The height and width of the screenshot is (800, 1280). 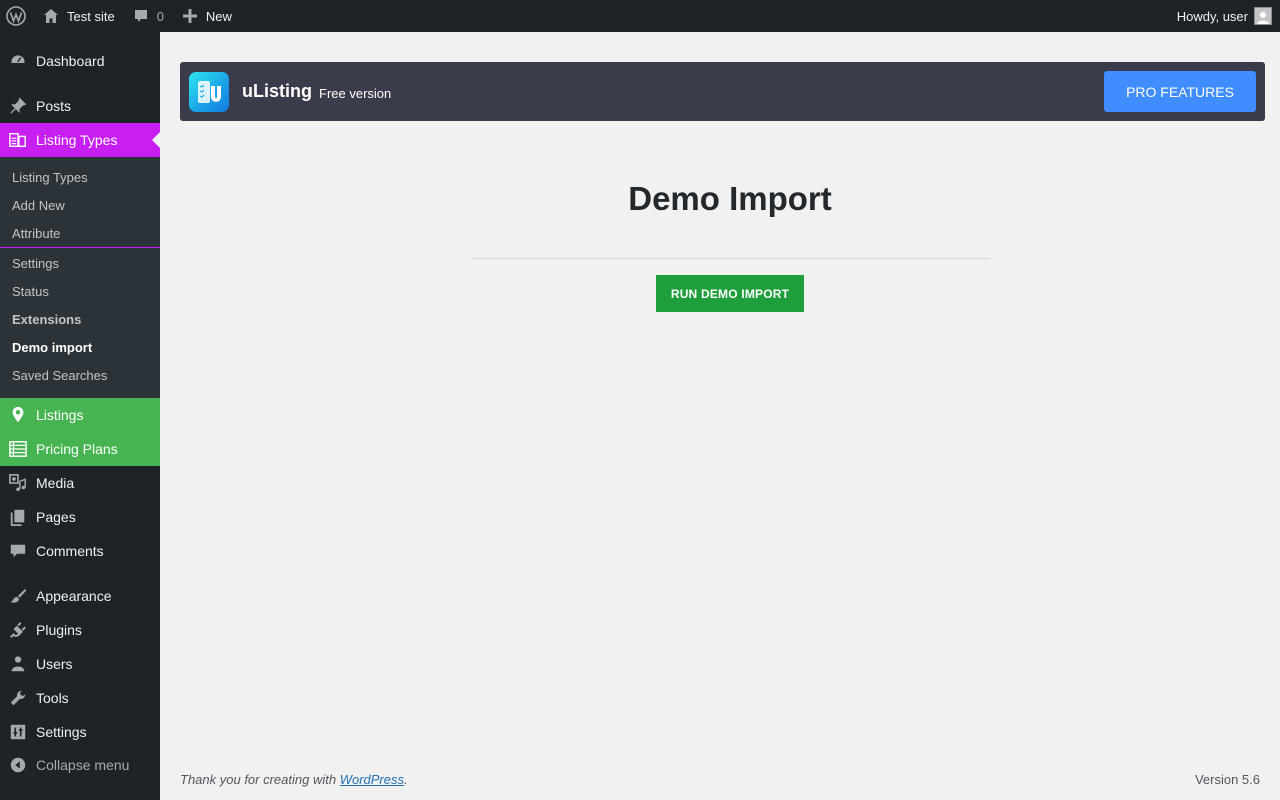 What do you see at coordinates (18, 140) in the screenshot?
I see `listing-types-icon` at bounding box center [18, 140].